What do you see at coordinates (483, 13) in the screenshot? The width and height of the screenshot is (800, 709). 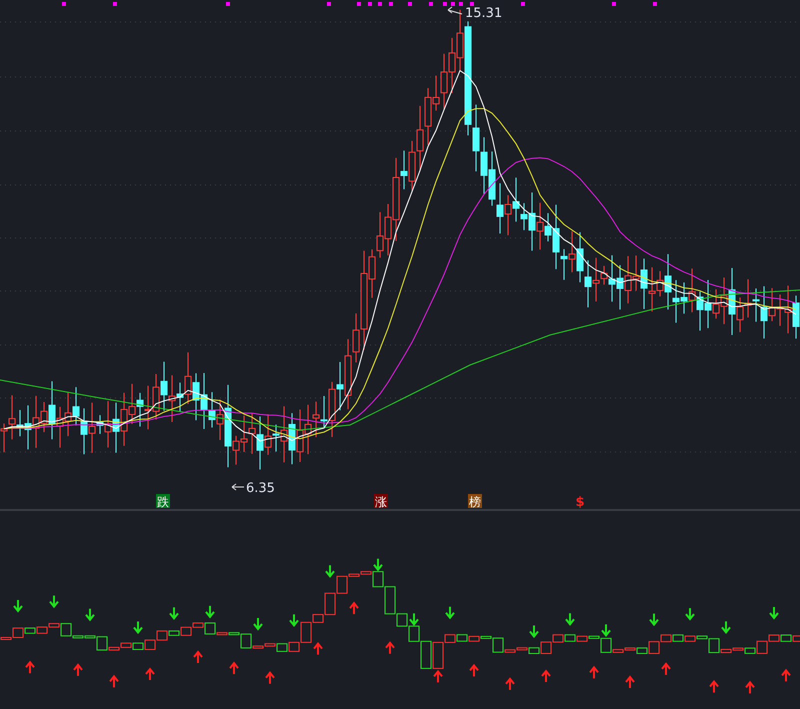 I see `high-price-label: 15.31` at bounding box center [483, 13].